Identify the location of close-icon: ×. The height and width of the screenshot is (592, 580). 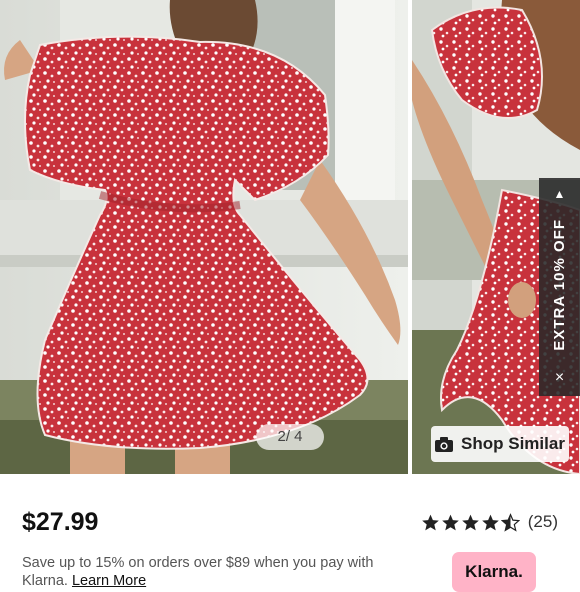
(559, 377).